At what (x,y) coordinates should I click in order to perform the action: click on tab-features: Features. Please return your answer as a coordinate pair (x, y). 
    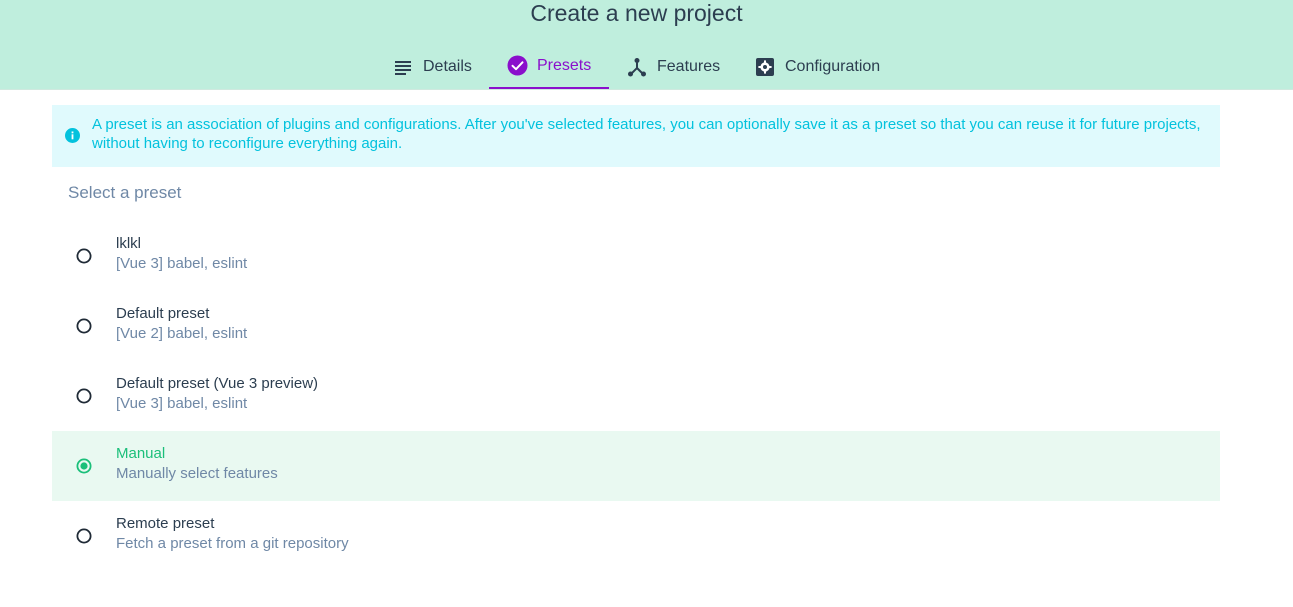
    Looking at the image, I should click on (675, 66).